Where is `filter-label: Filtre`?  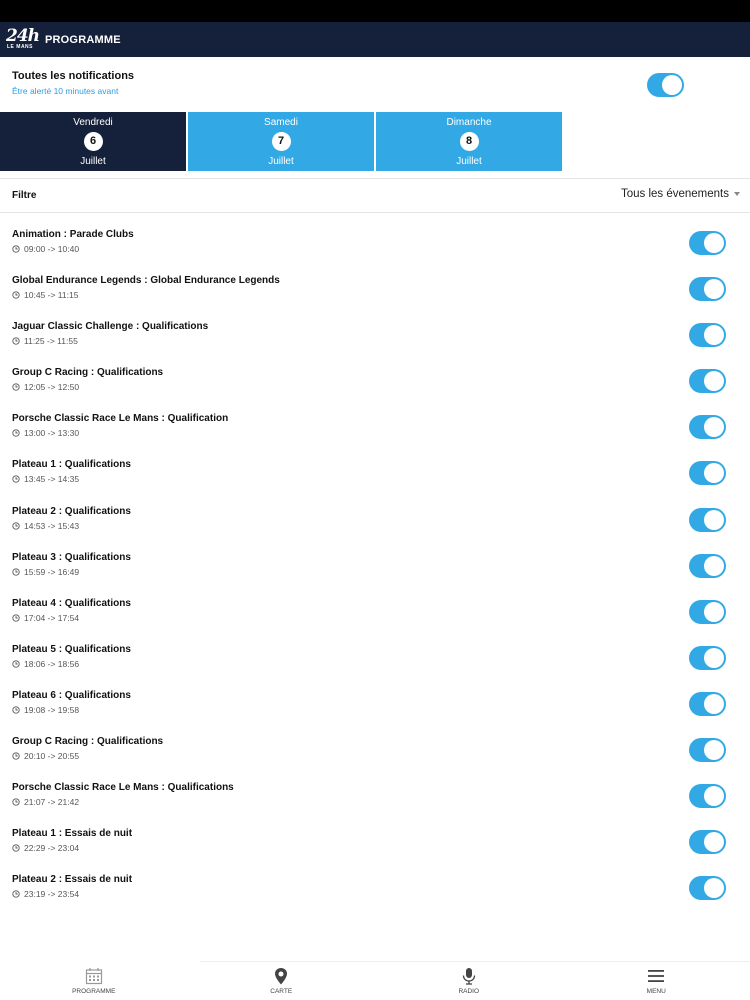 filter-label: Filtre is located at coordinates (24, 195).